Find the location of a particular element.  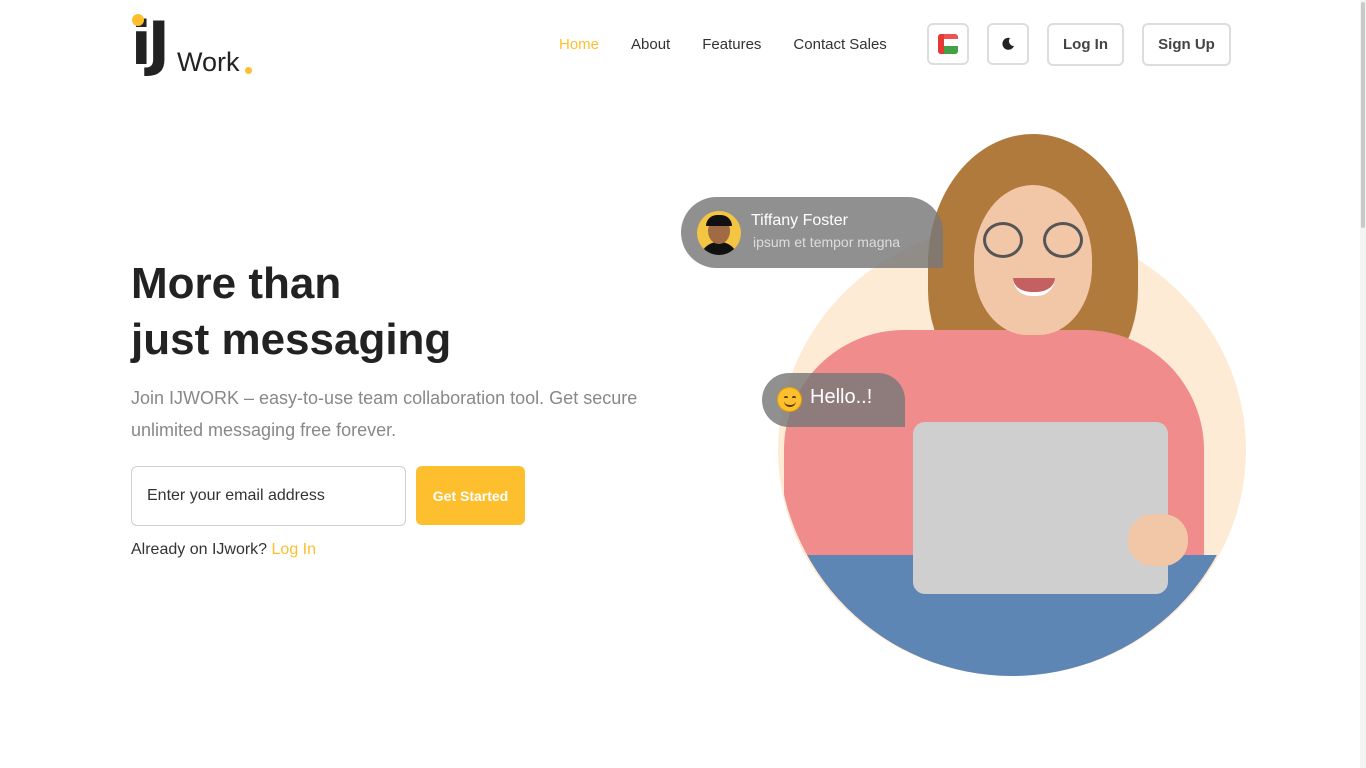

flag-icon is located at coordinates (948, 44).